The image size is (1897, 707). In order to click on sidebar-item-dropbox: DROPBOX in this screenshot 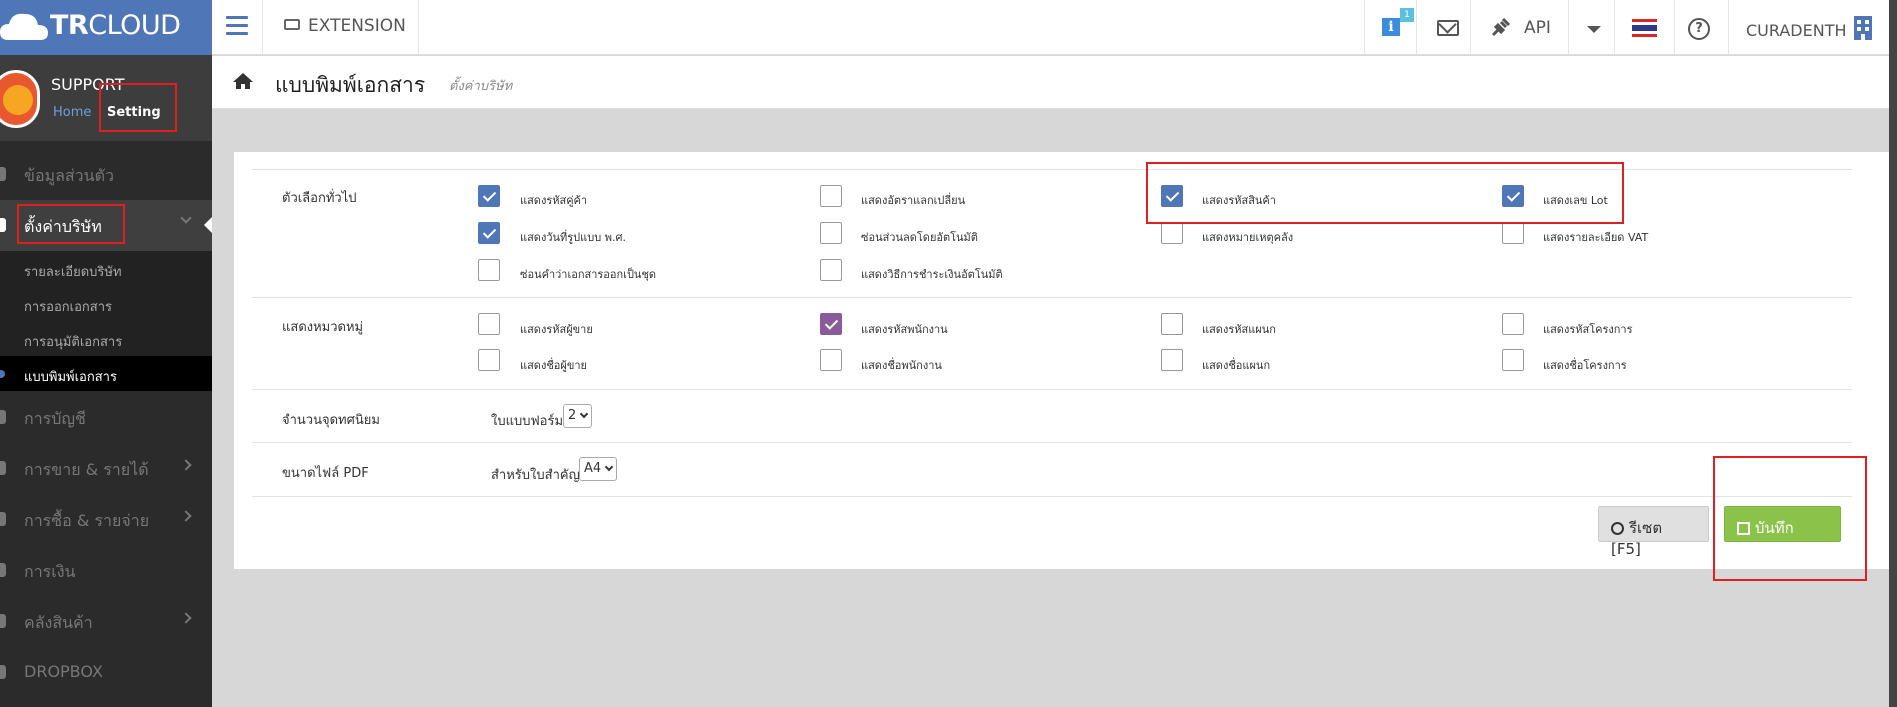, I will do `click(106, 672)`.